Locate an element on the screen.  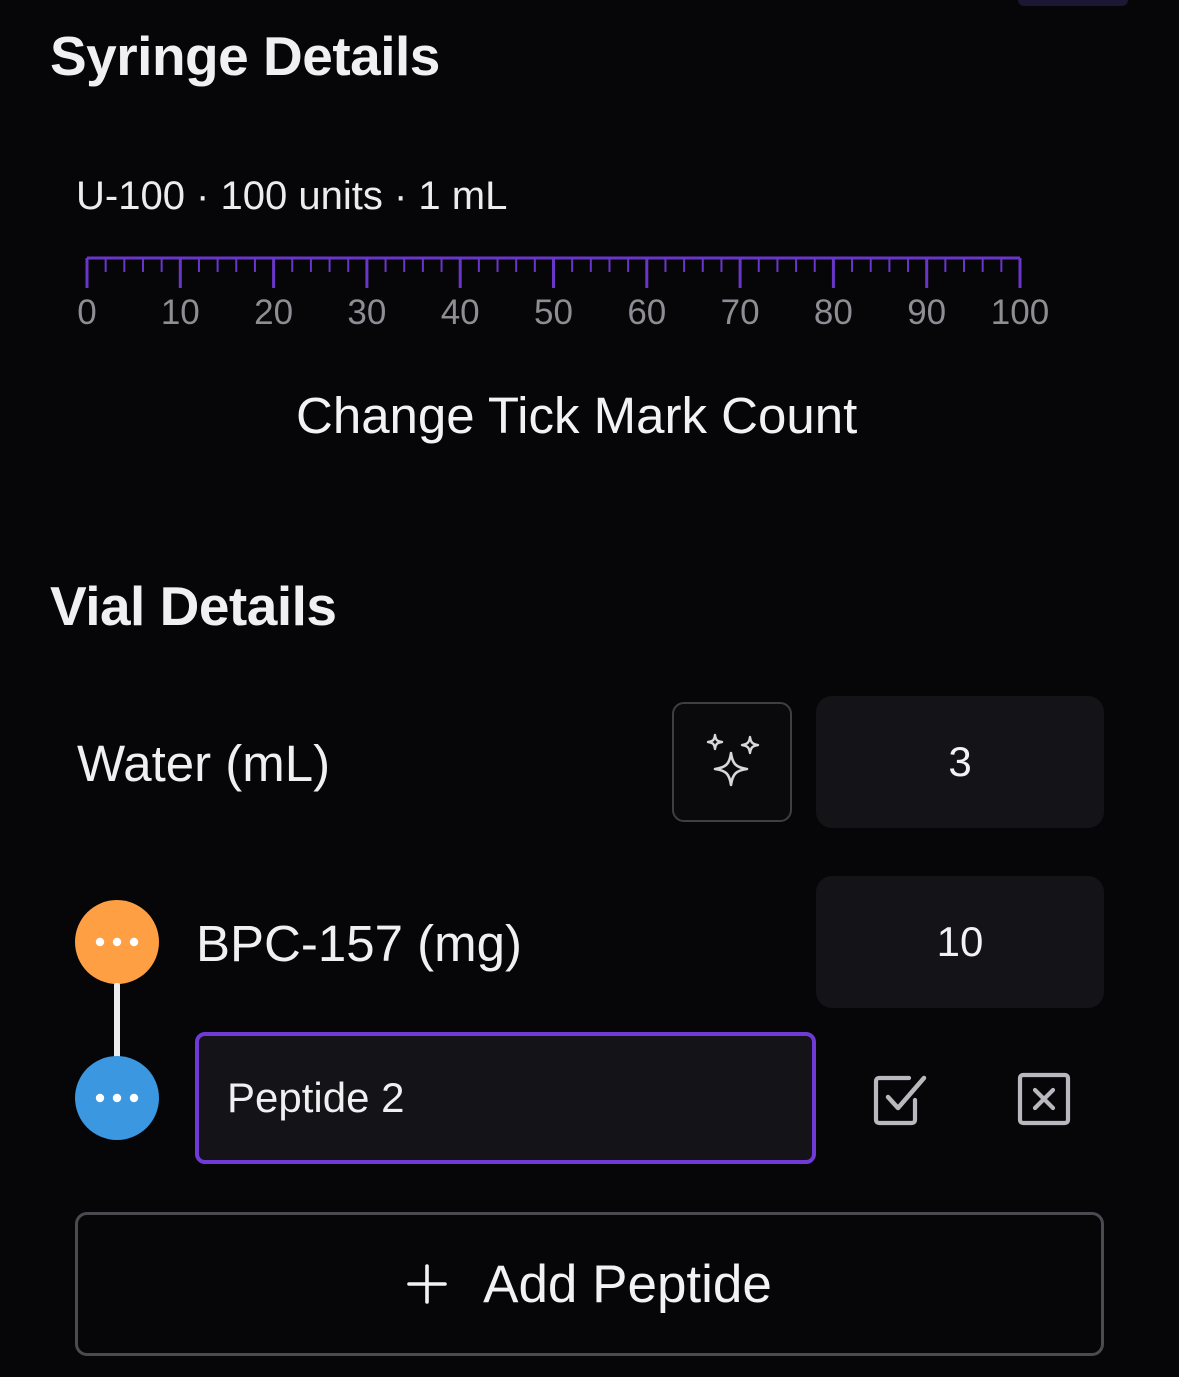
ruler-tick-label: 40 is located at coordinates (460, 312).